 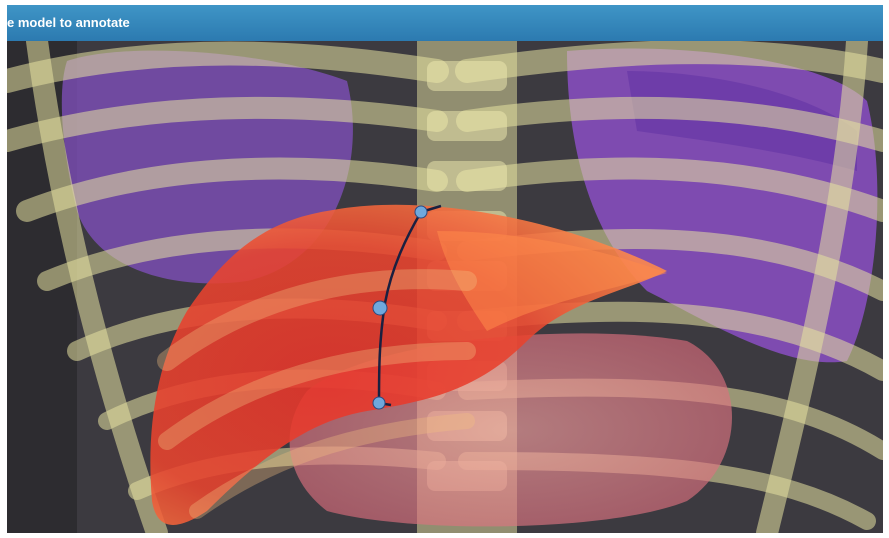 What do you see at coordinates (421, 212) in the screenshot?
I see `annotation-point-top` at bounding box center [421, 212].